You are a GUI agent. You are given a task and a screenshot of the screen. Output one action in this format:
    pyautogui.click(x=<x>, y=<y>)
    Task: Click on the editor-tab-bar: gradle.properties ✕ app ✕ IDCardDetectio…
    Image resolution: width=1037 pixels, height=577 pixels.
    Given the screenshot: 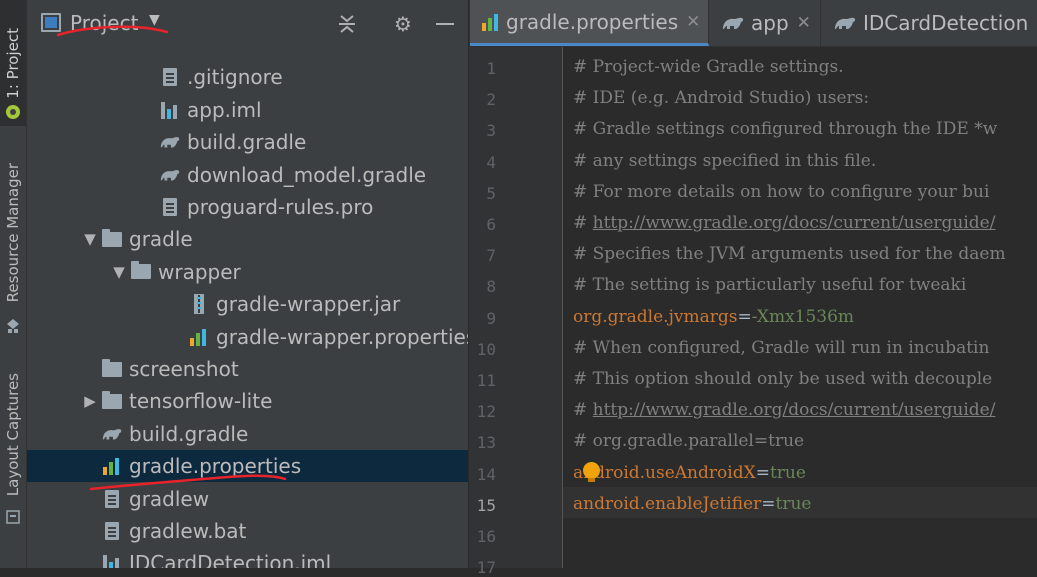 What is the action you would take?
    pyautogui.click(x=753, y=23)
    